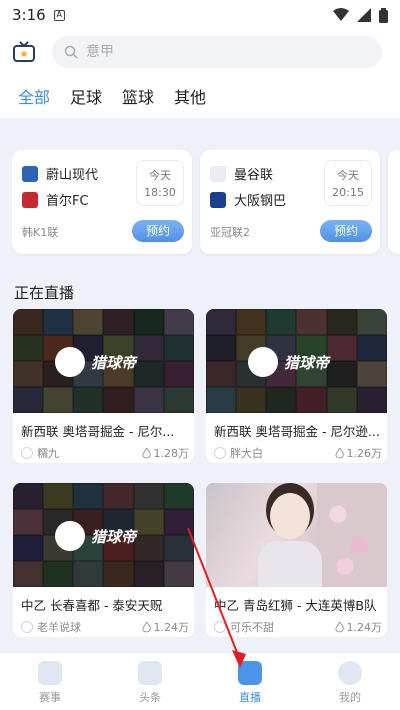  What do you see at coordinates (160, 183) in the screenshot?
I see `match-time: 今天 18:30` at bounding box center [160, 183].